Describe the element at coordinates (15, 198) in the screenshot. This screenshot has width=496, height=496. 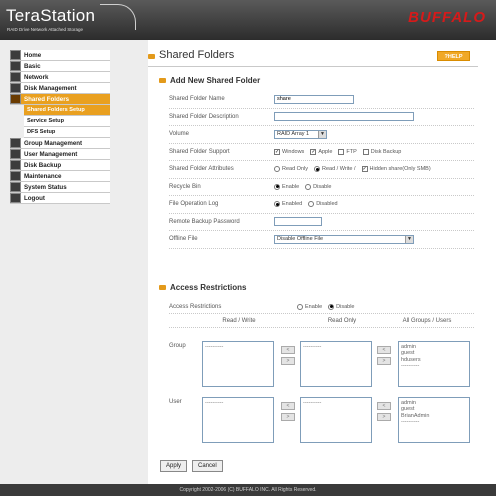
I see `logout-icon` at that location.